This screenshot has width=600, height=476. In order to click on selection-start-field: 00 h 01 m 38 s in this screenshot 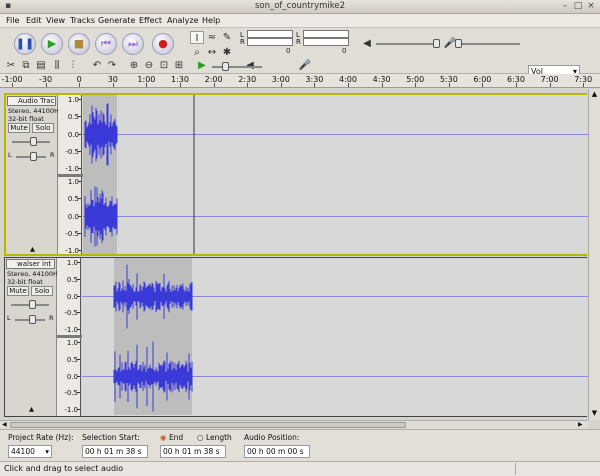, I will do `click(115, 451)`.